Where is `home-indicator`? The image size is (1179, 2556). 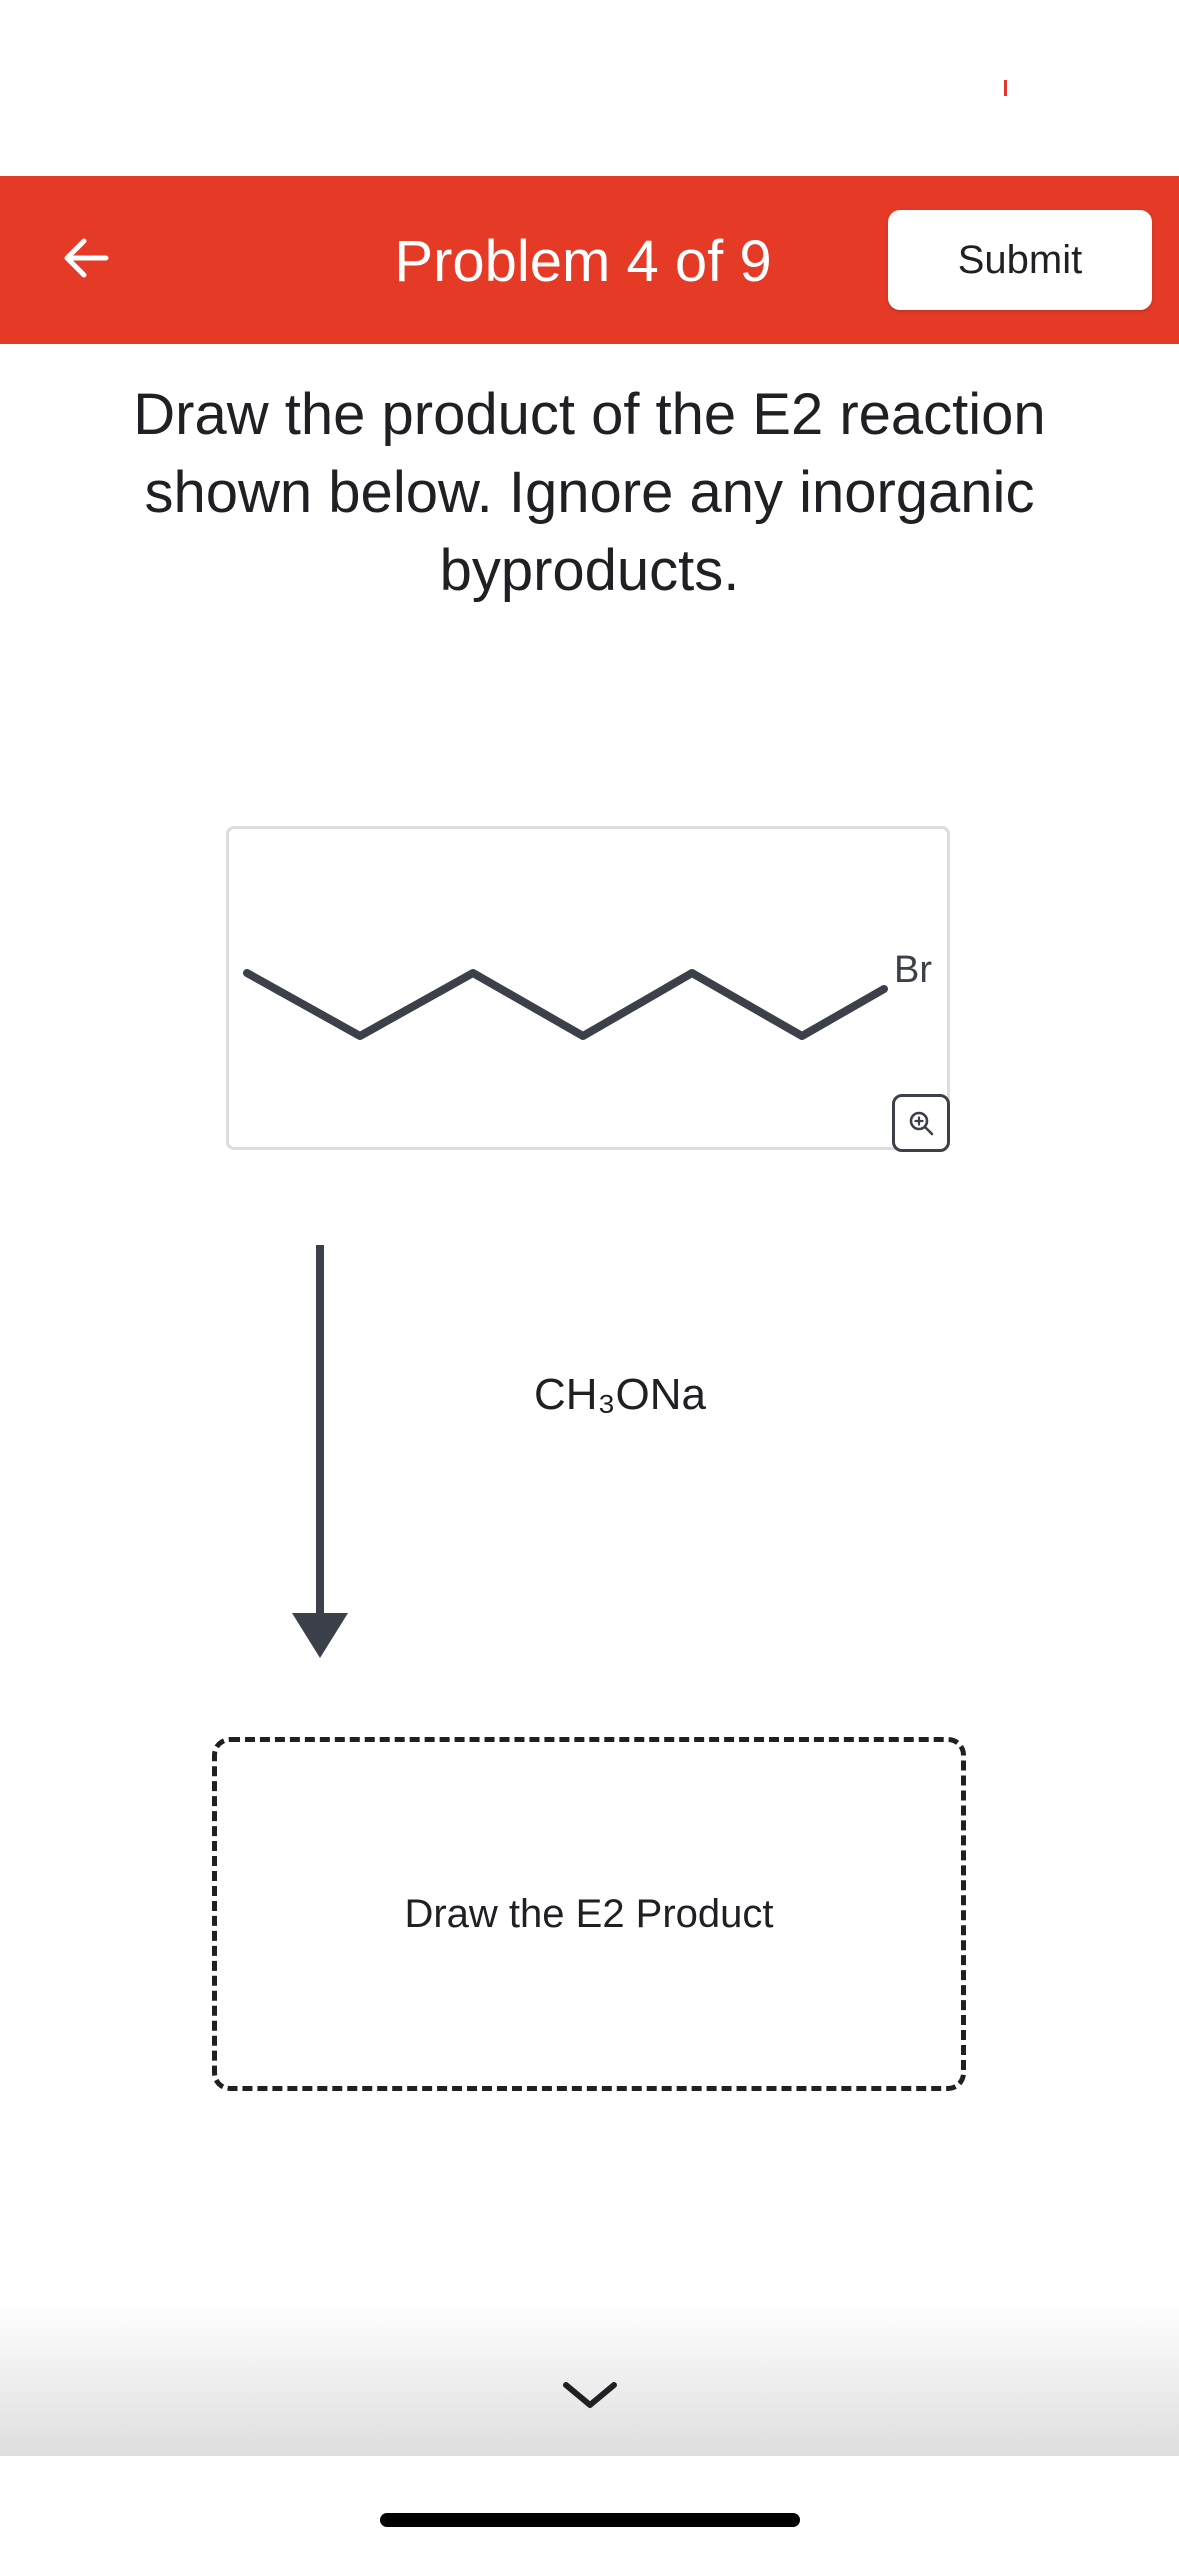 home-indicator is located at coordinates (590, 2520).